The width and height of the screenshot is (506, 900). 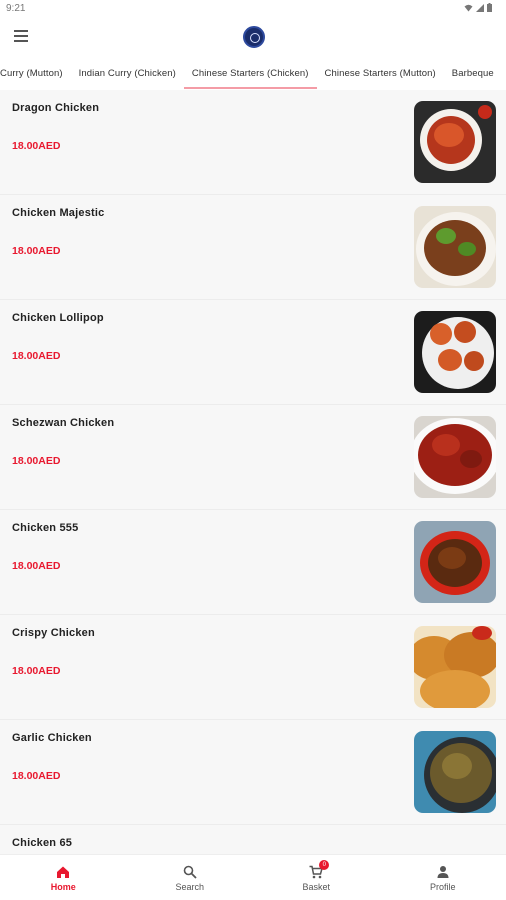 I want to click on nav-search-label: Search, so click(x=190, y=887).